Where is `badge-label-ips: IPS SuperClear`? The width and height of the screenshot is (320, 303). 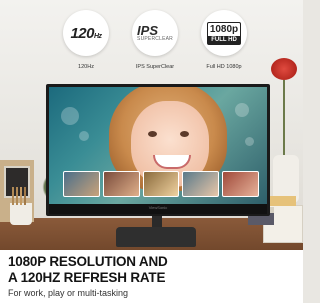 badge-label-ips: IPS SuperClear is located at coordinates (155, 67).